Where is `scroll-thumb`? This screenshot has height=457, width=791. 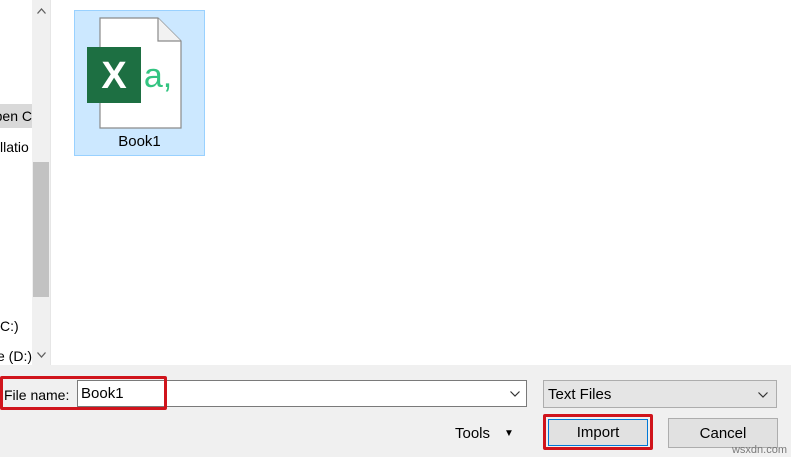
scroll-thumb is located at coordinates (41, 229).